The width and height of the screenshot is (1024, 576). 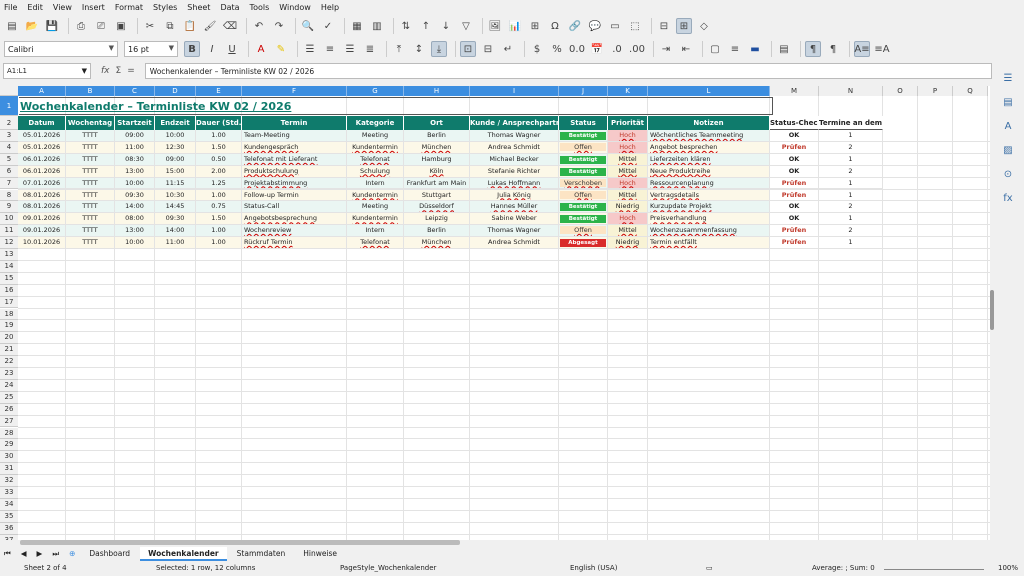 I want to click on unmerge-icon: ⊟, so click(x=488, y=49).